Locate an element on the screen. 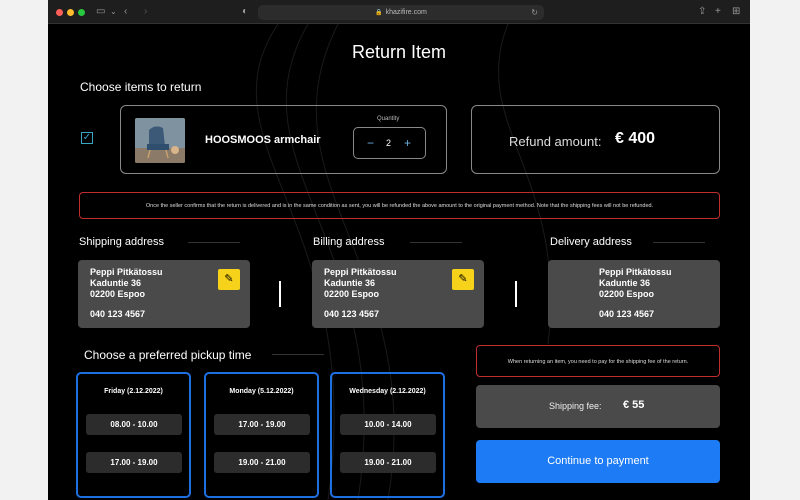  product-name: HOOSMOOS armchair is located at coordinates (263, 140).